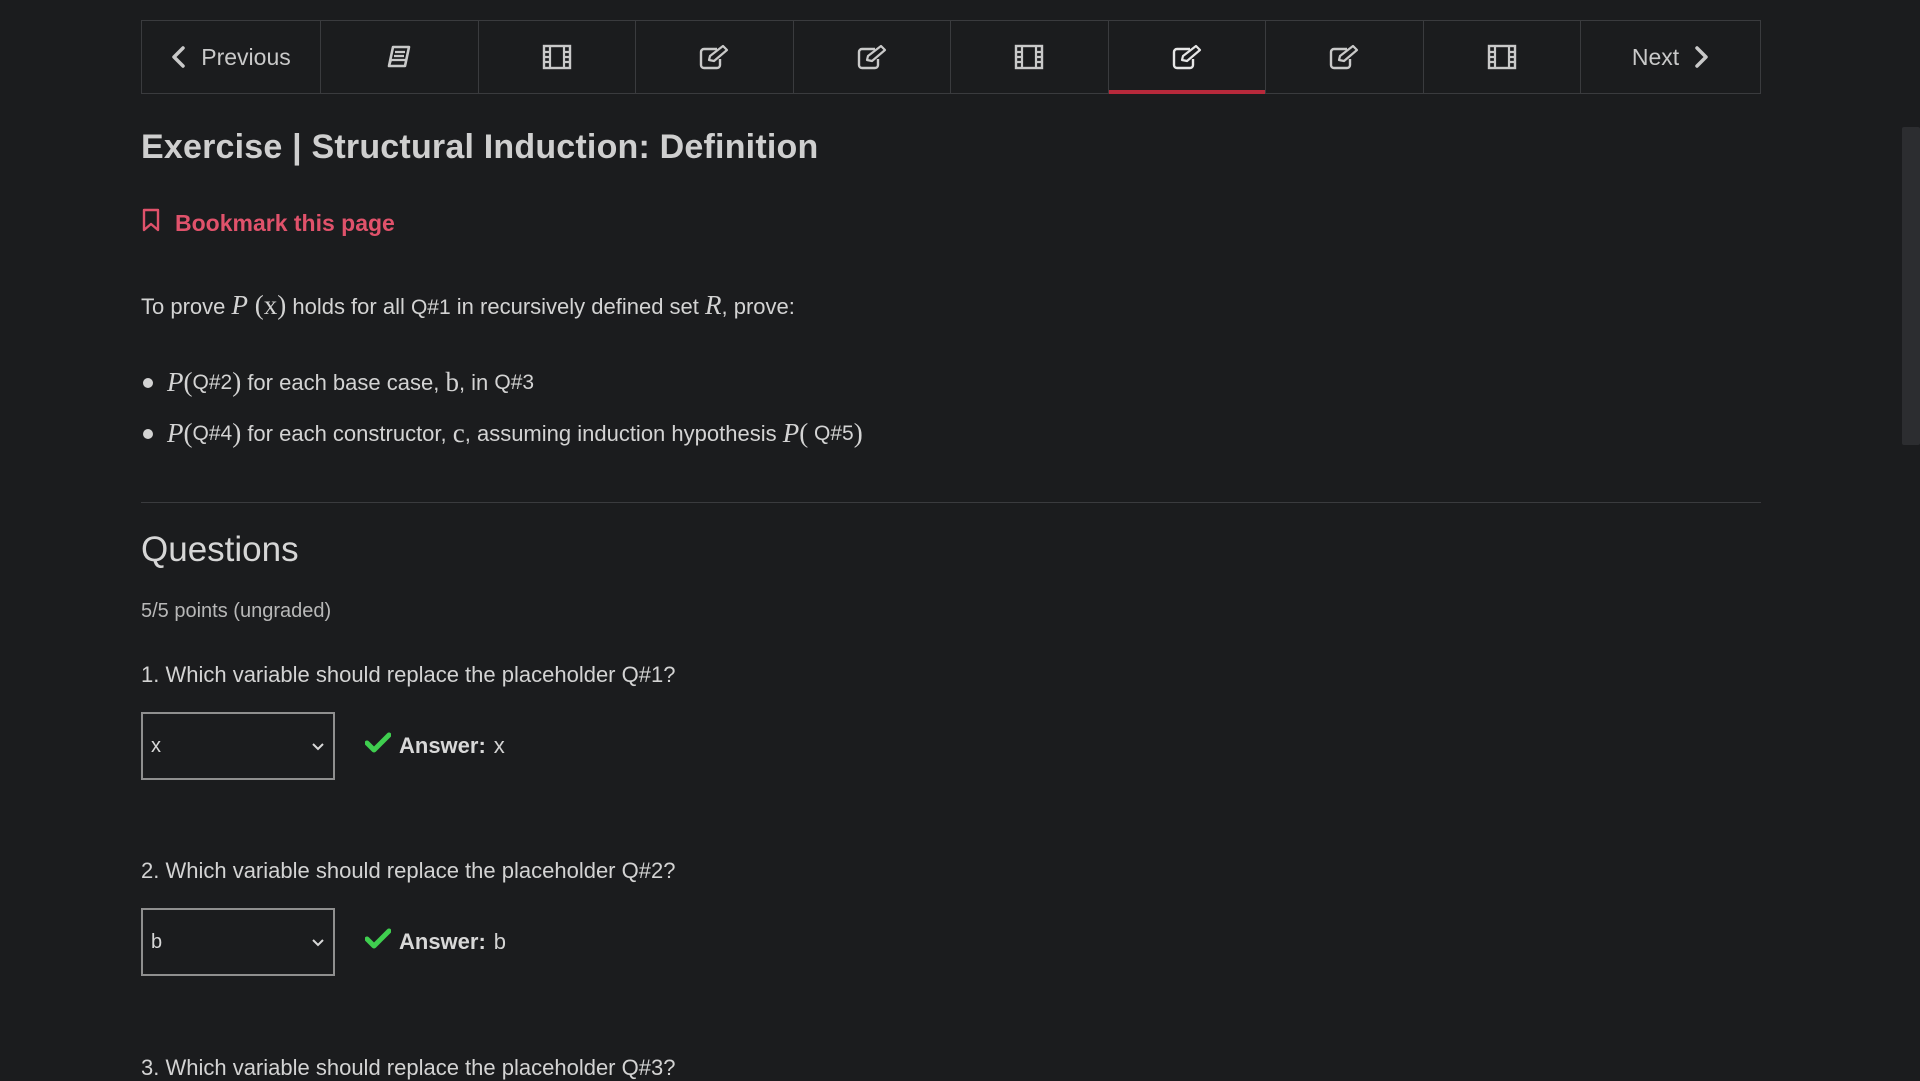 The width and height of the screenshot is (1920, 1081). I want to click on intro-text: in recursively defined set, so click(578, 306).